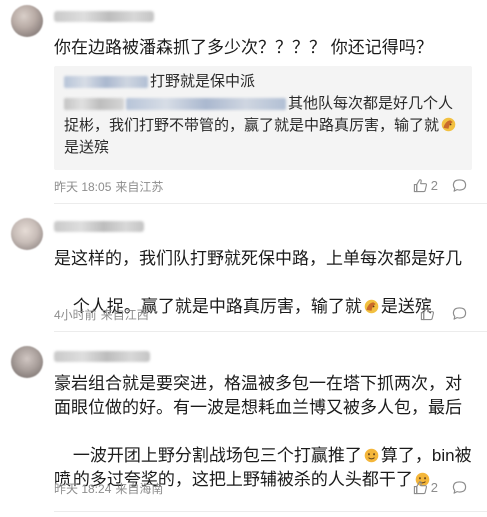  I want to click on quote-line: 捉彬，我们打野不带管的，赢了就是中路真厉害，输了就, so click(261, 126).